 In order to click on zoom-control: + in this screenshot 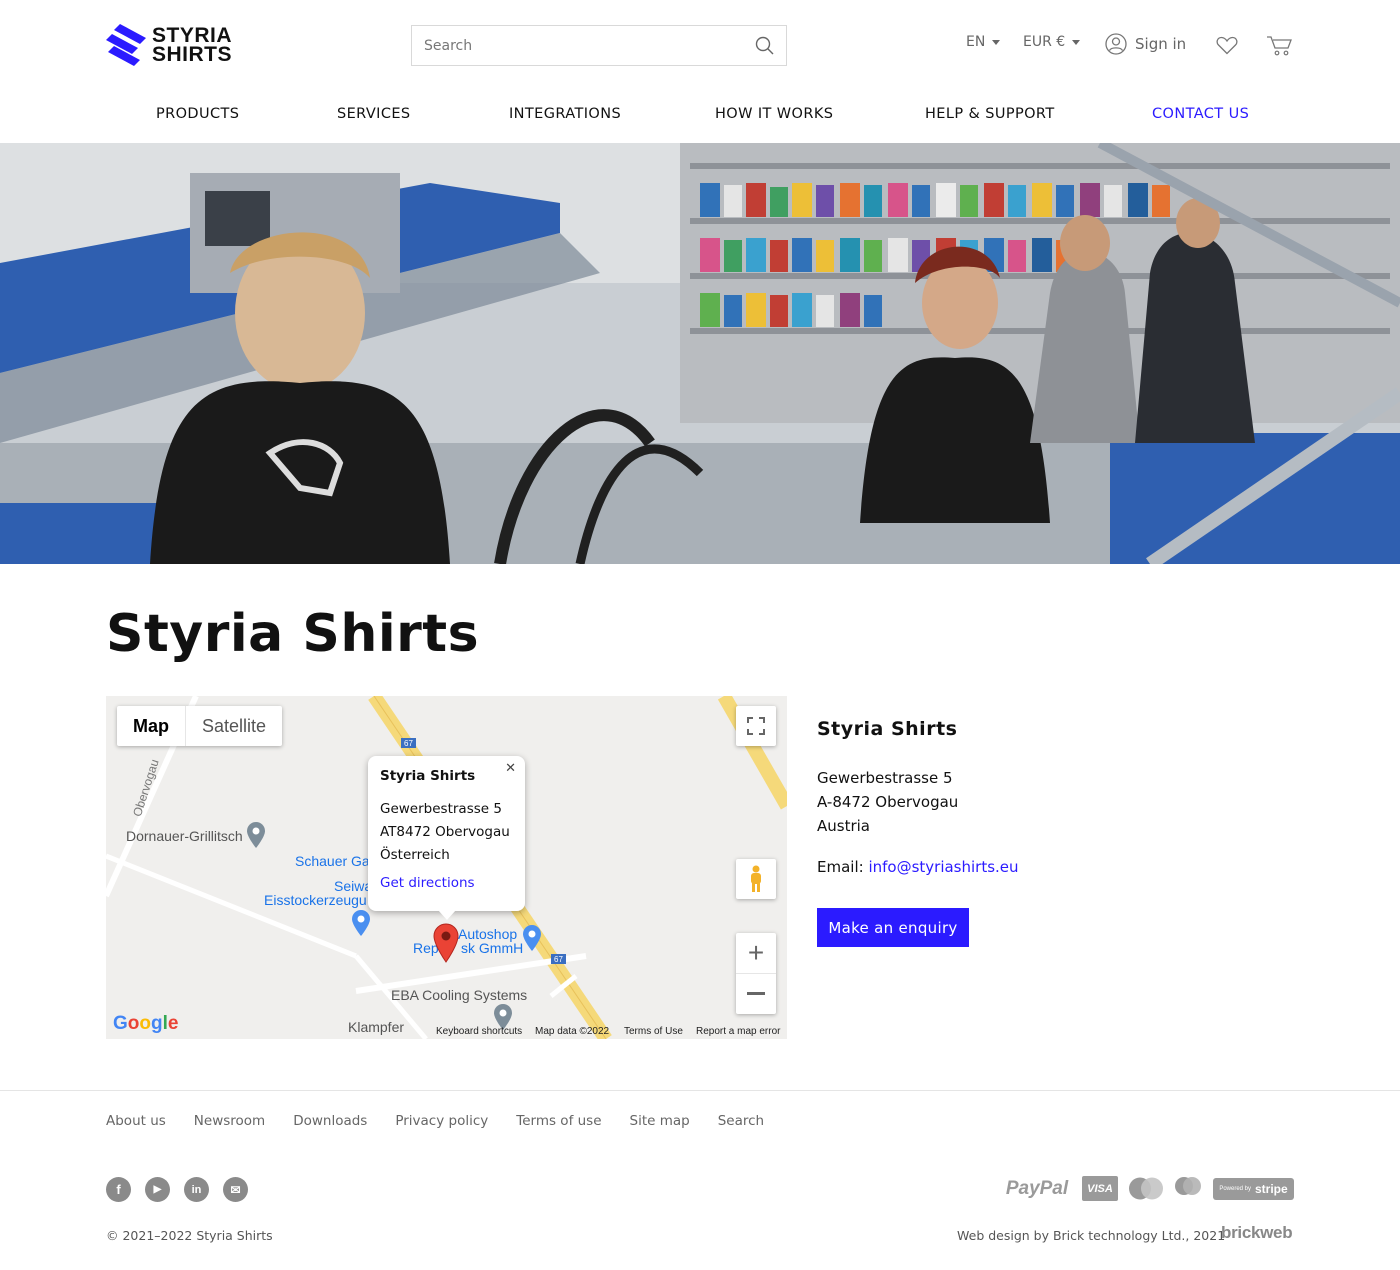, I will do `click(756, 973)`.